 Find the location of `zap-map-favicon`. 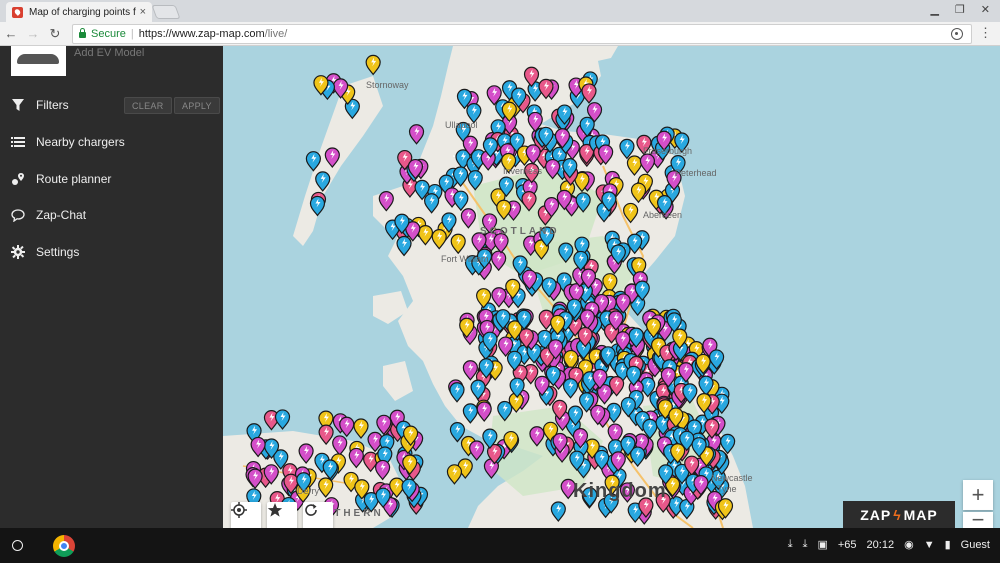

zap-map-favicon is located at coordinates (17, 12).